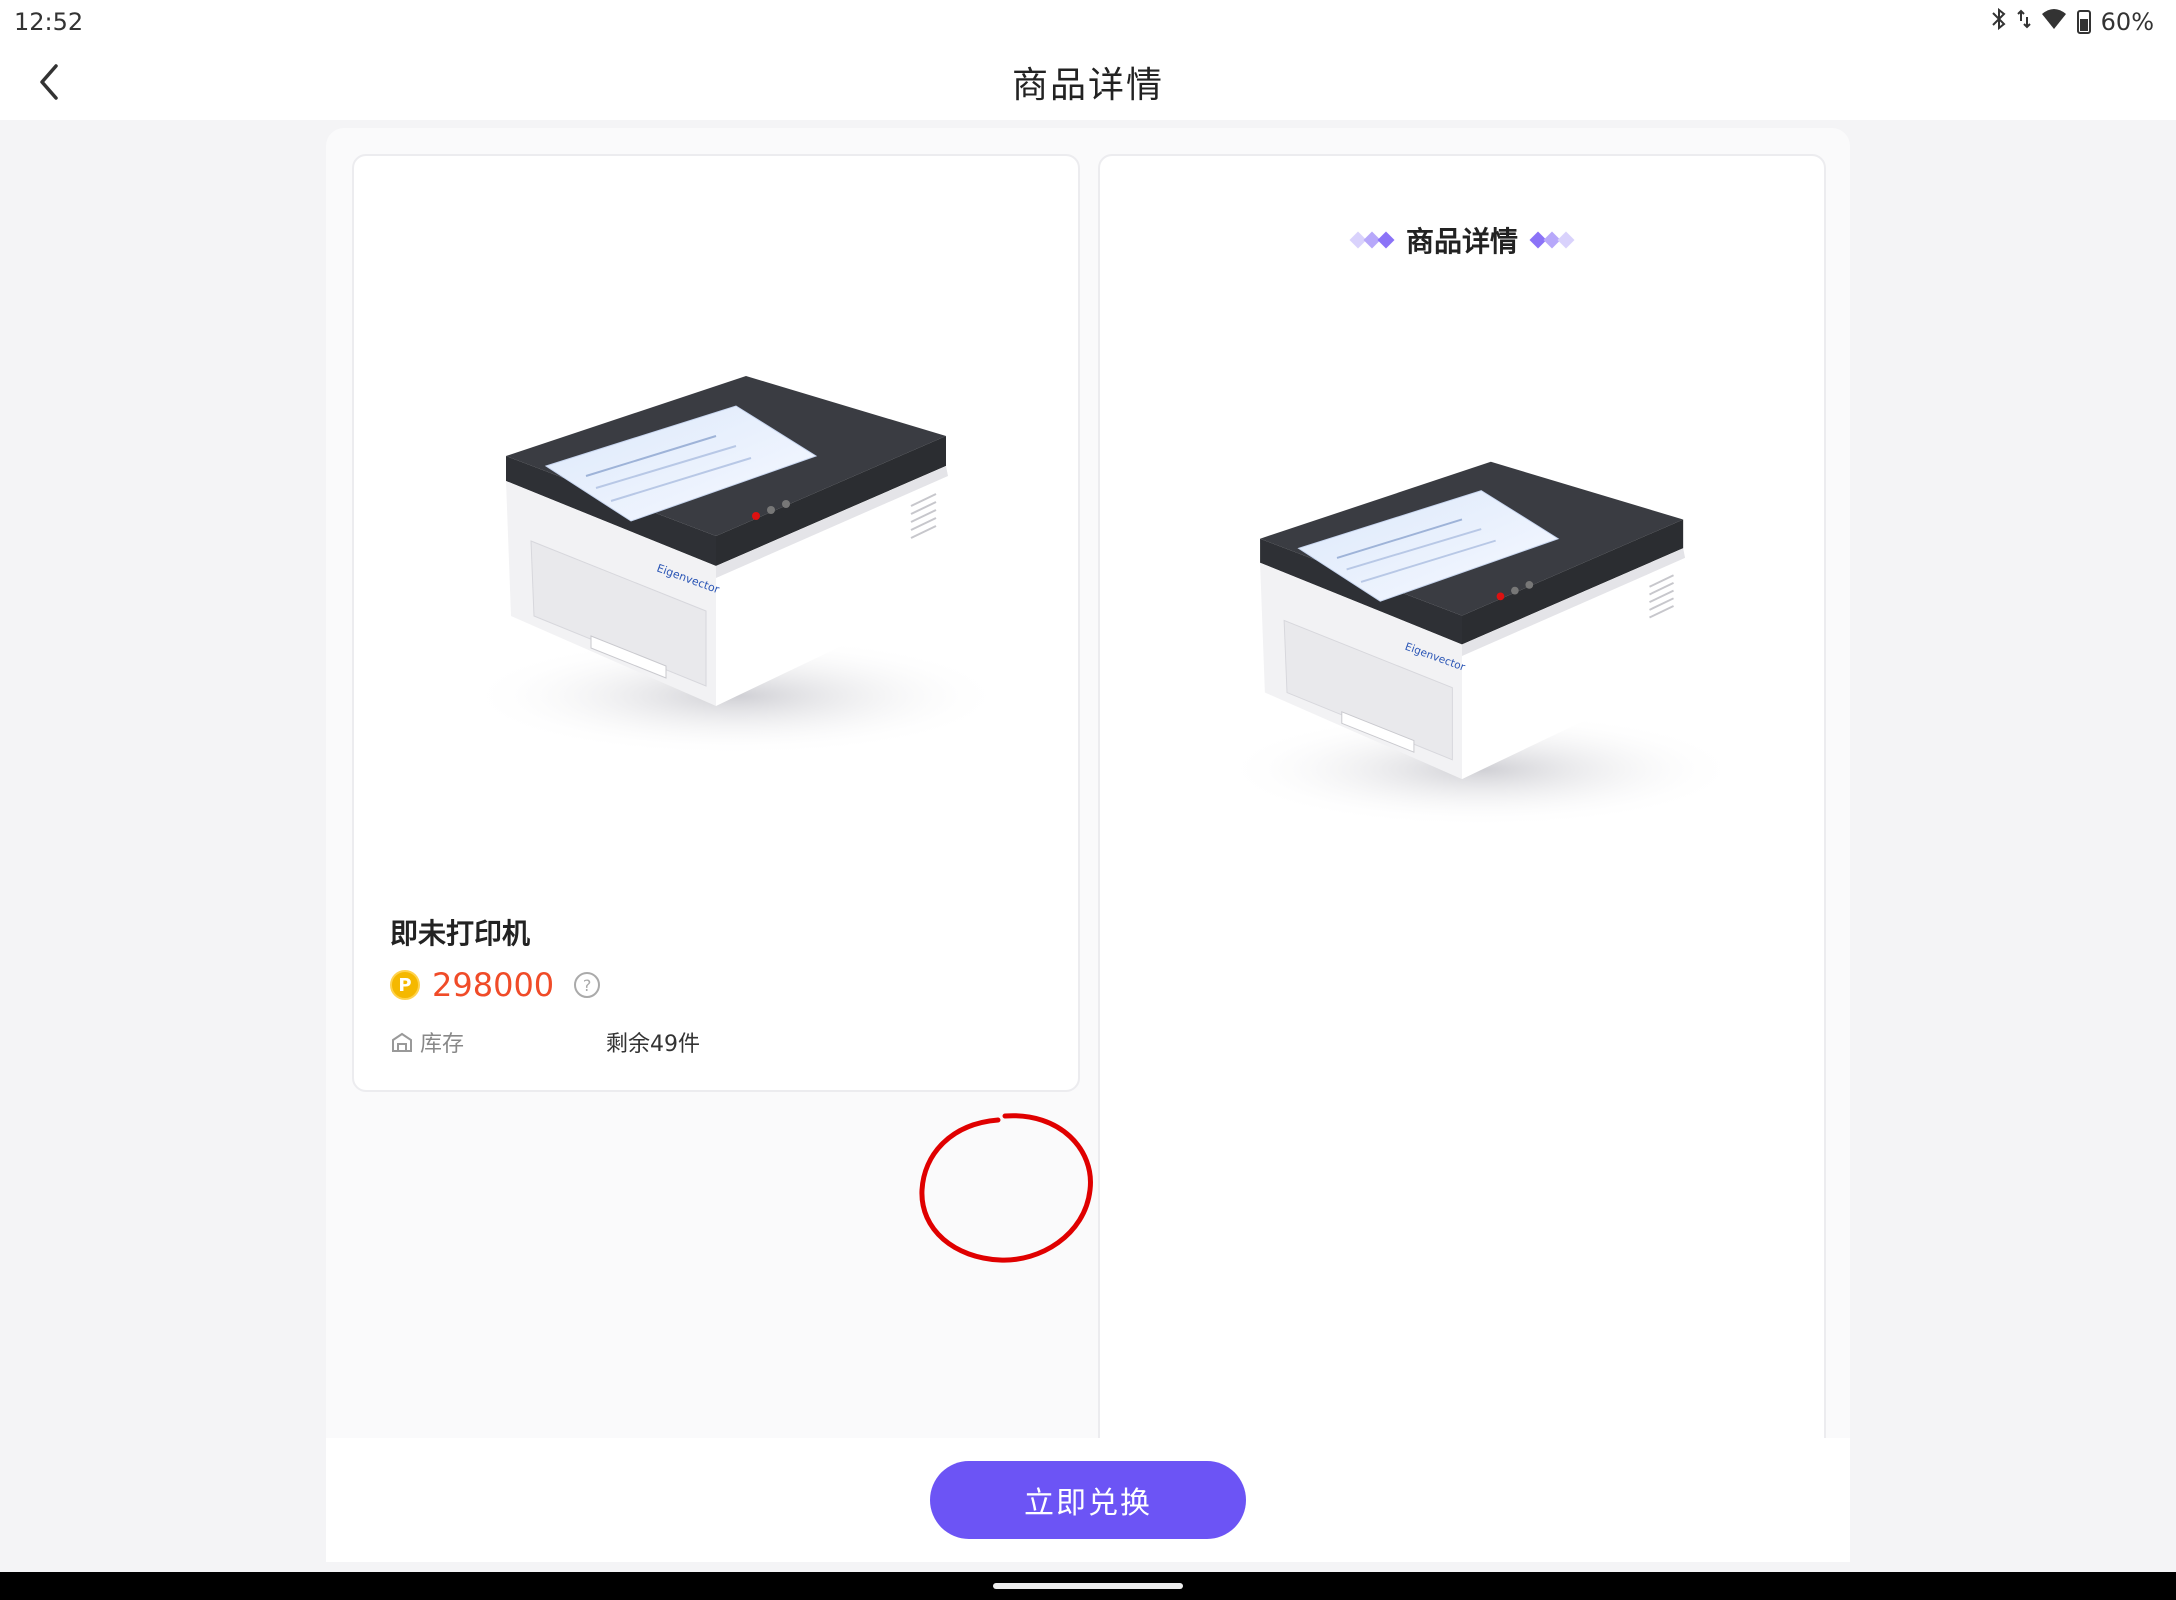 This screenshot has width=2176, height=1600. I want to click on detail-title: 商品详情, so click(1461, 241).